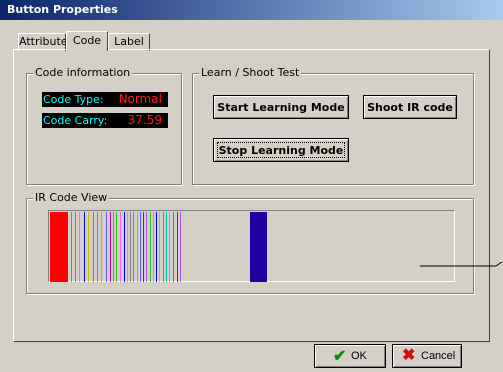  I want to click on ir-waveform-svg, so click(158, 247).